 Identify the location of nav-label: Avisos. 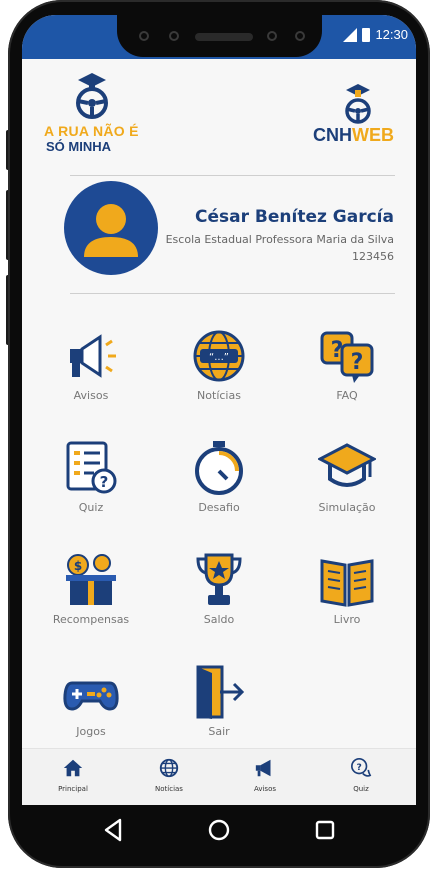
(265, 789).